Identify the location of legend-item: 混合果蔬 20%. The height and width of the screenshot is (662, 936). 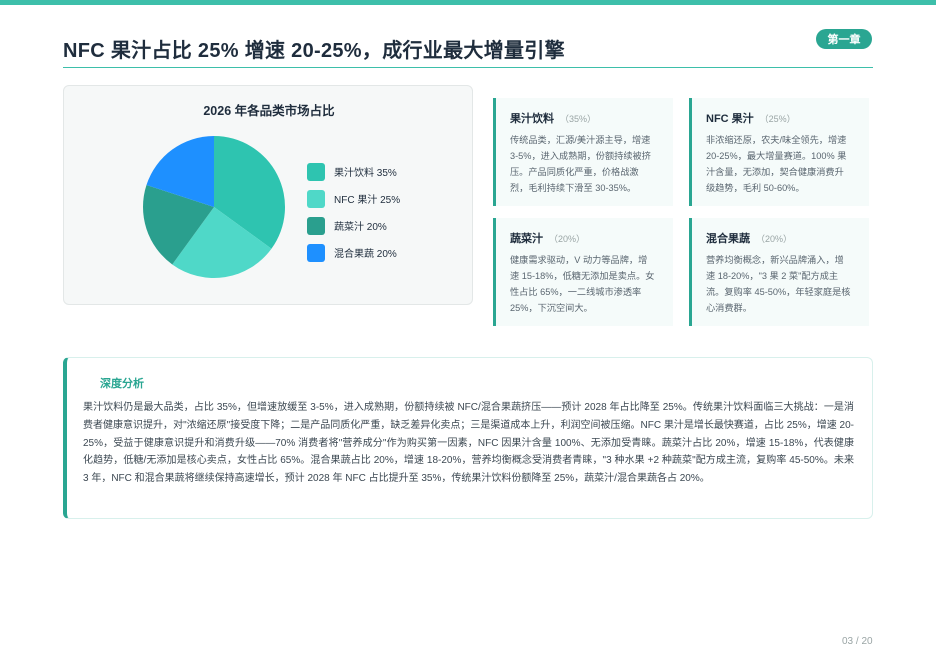
(353, 252).